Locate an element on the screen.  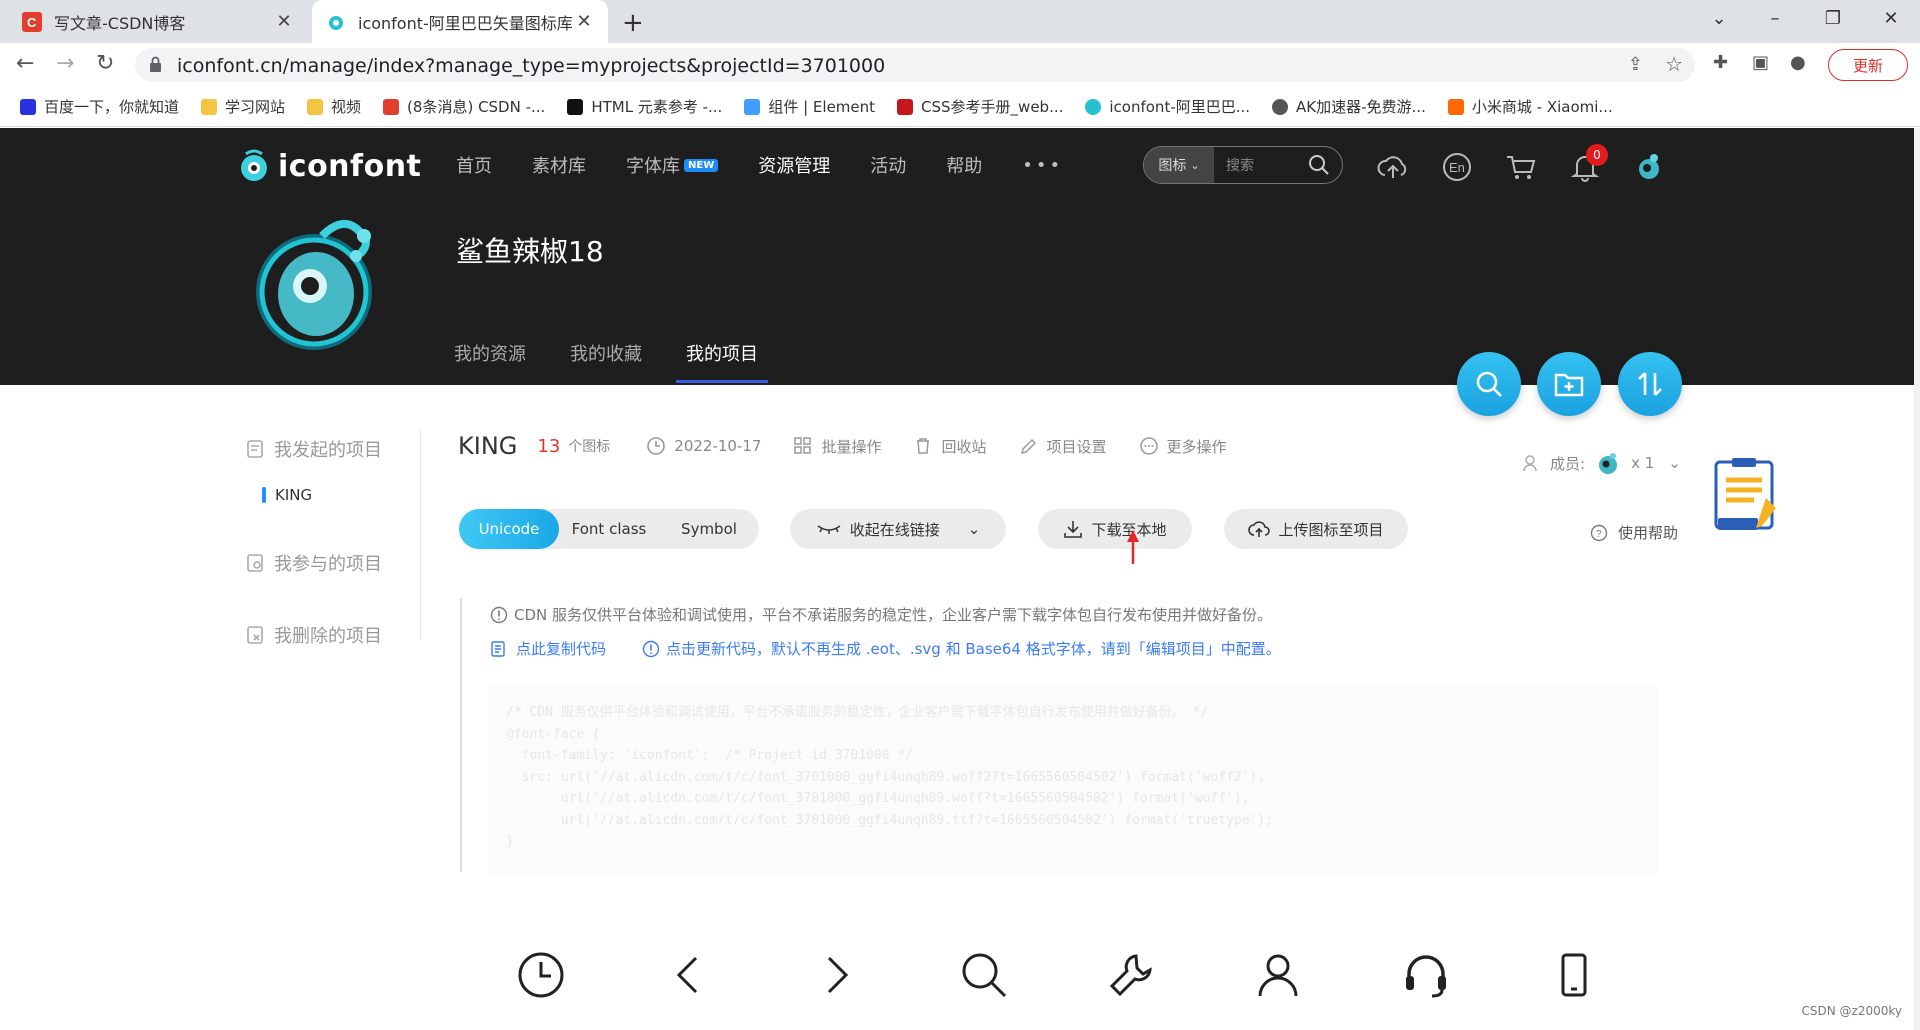
nav-help: 帮助 is located at coordinates (964, 165).